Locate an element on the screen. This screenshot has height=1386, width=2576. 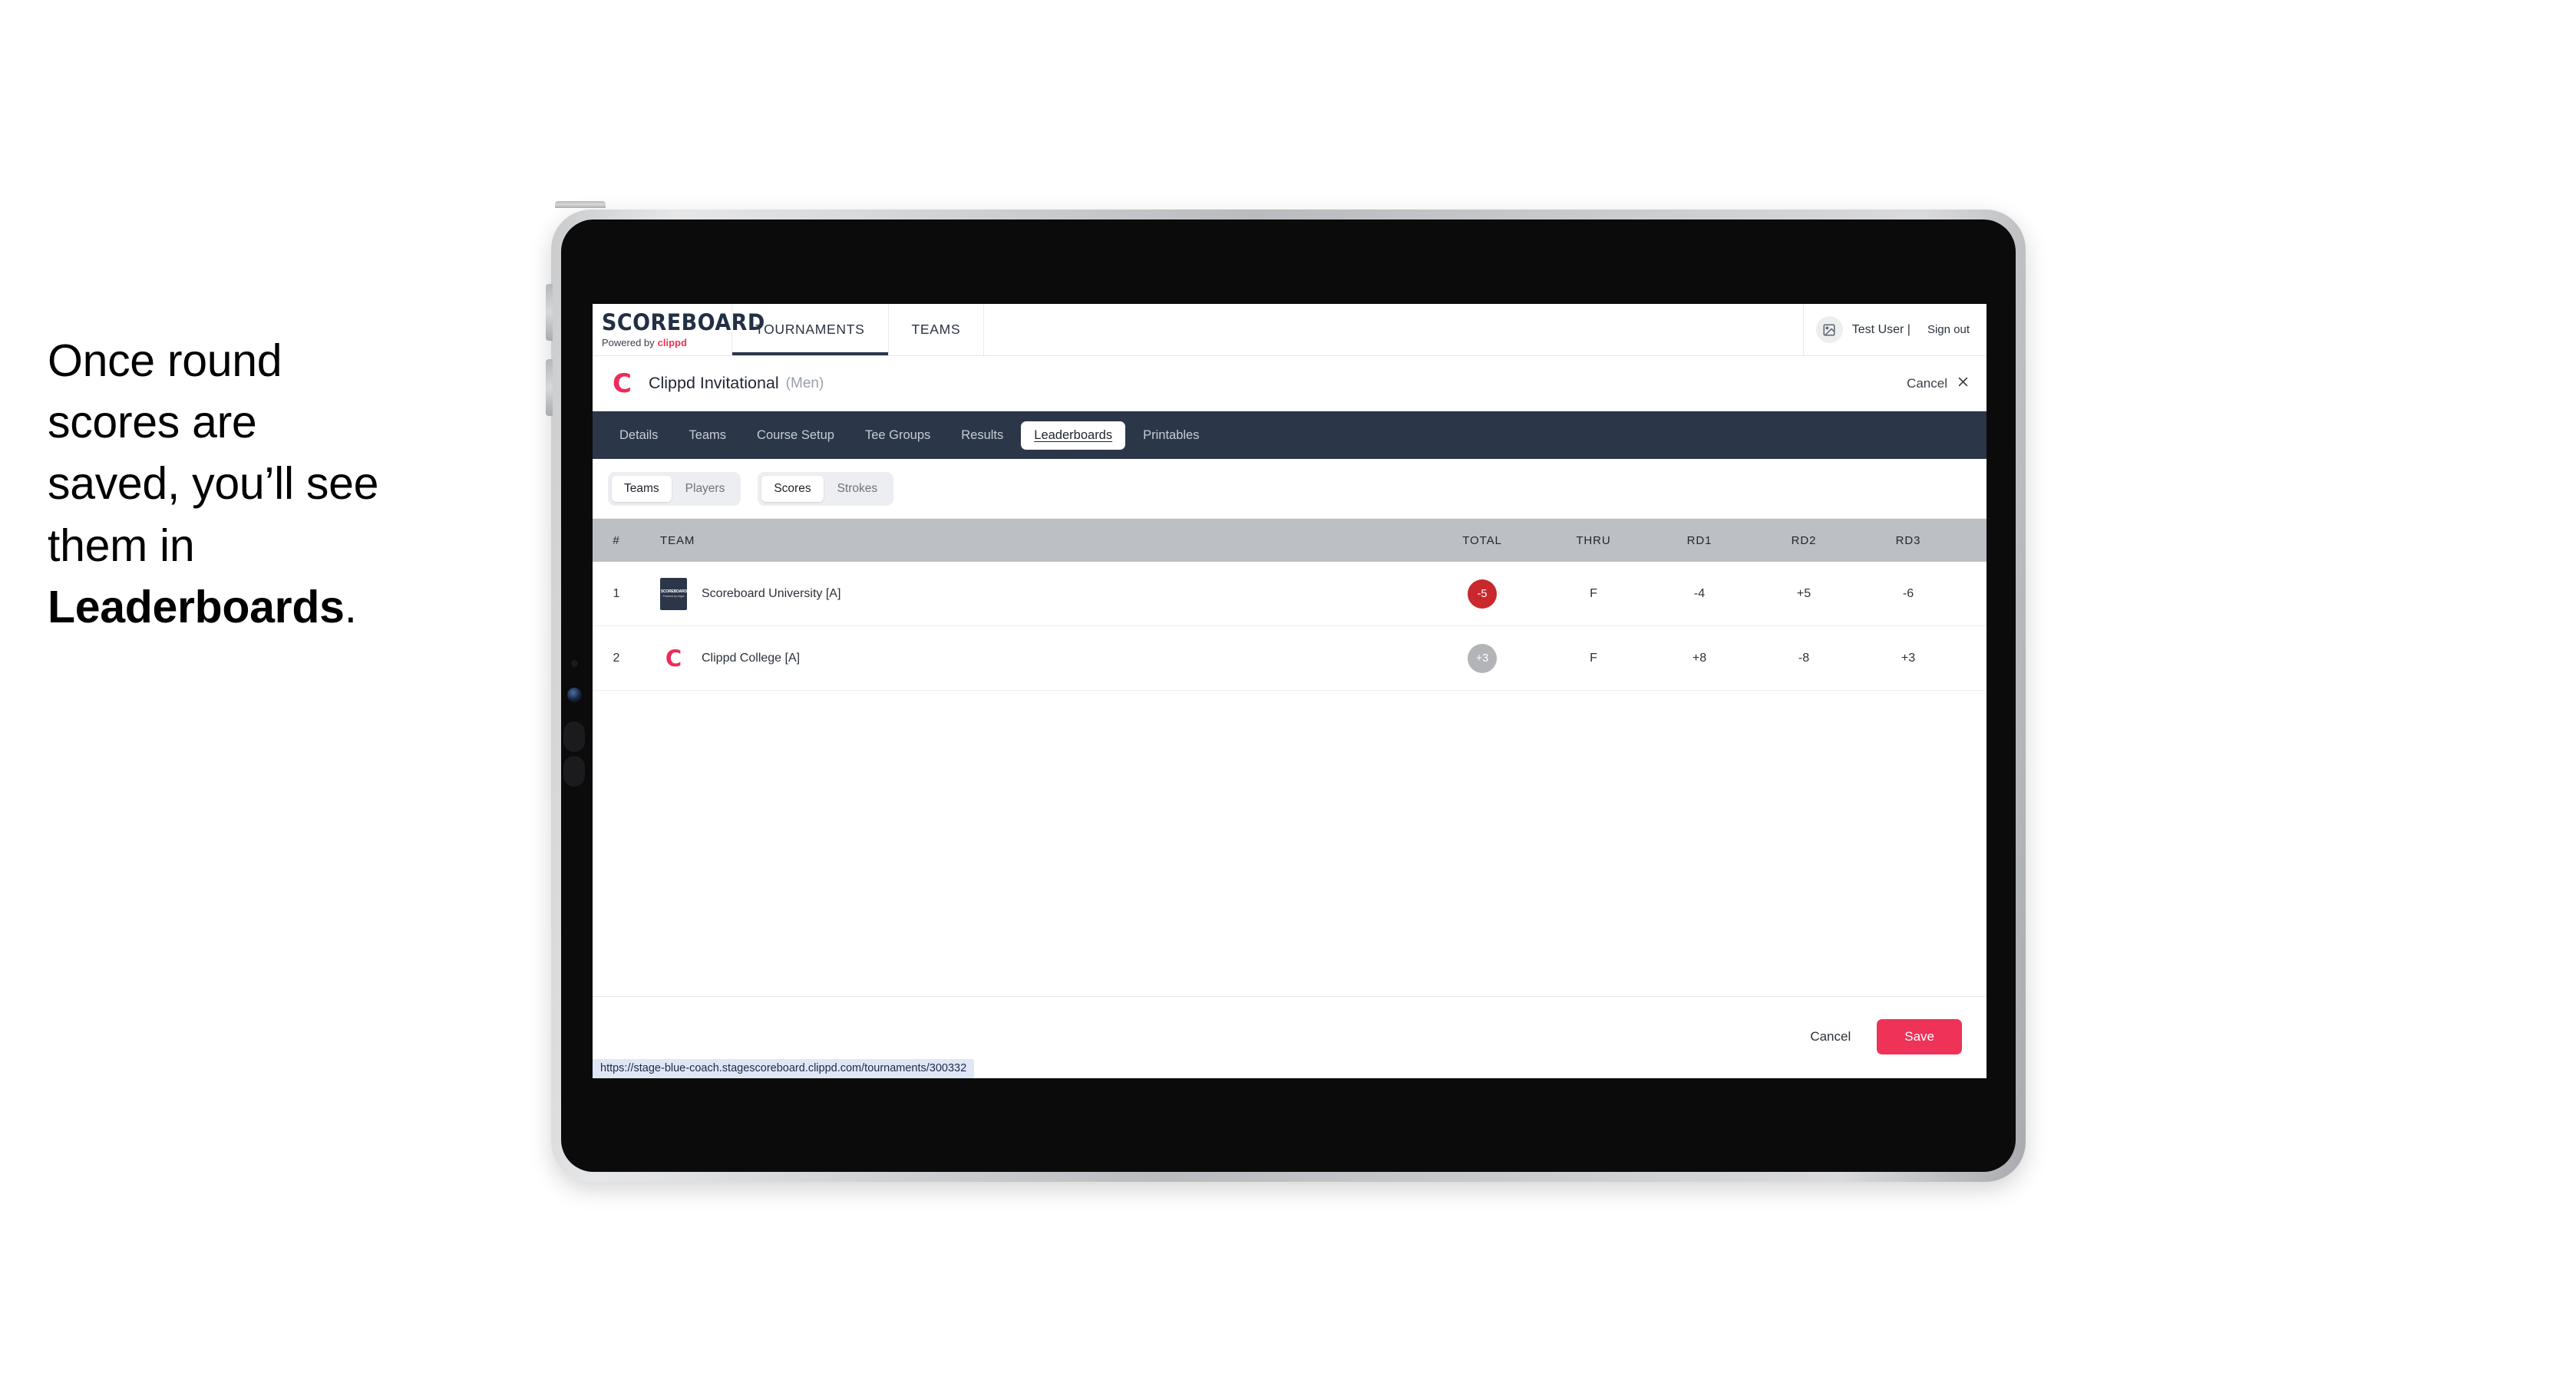
column-header-rd3: RD3 is located at coordinates (1908, 540).